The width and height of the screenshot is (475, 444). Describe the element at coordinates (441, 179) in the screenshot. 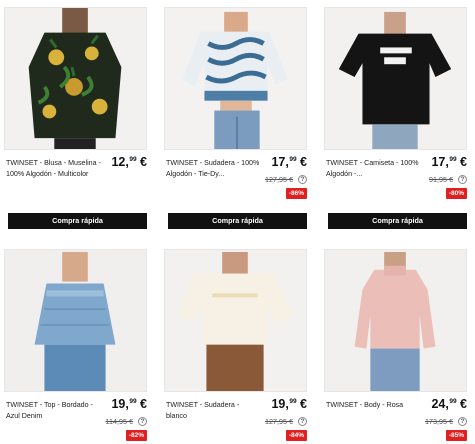

I see `original-price: 91,95 €` at that location.